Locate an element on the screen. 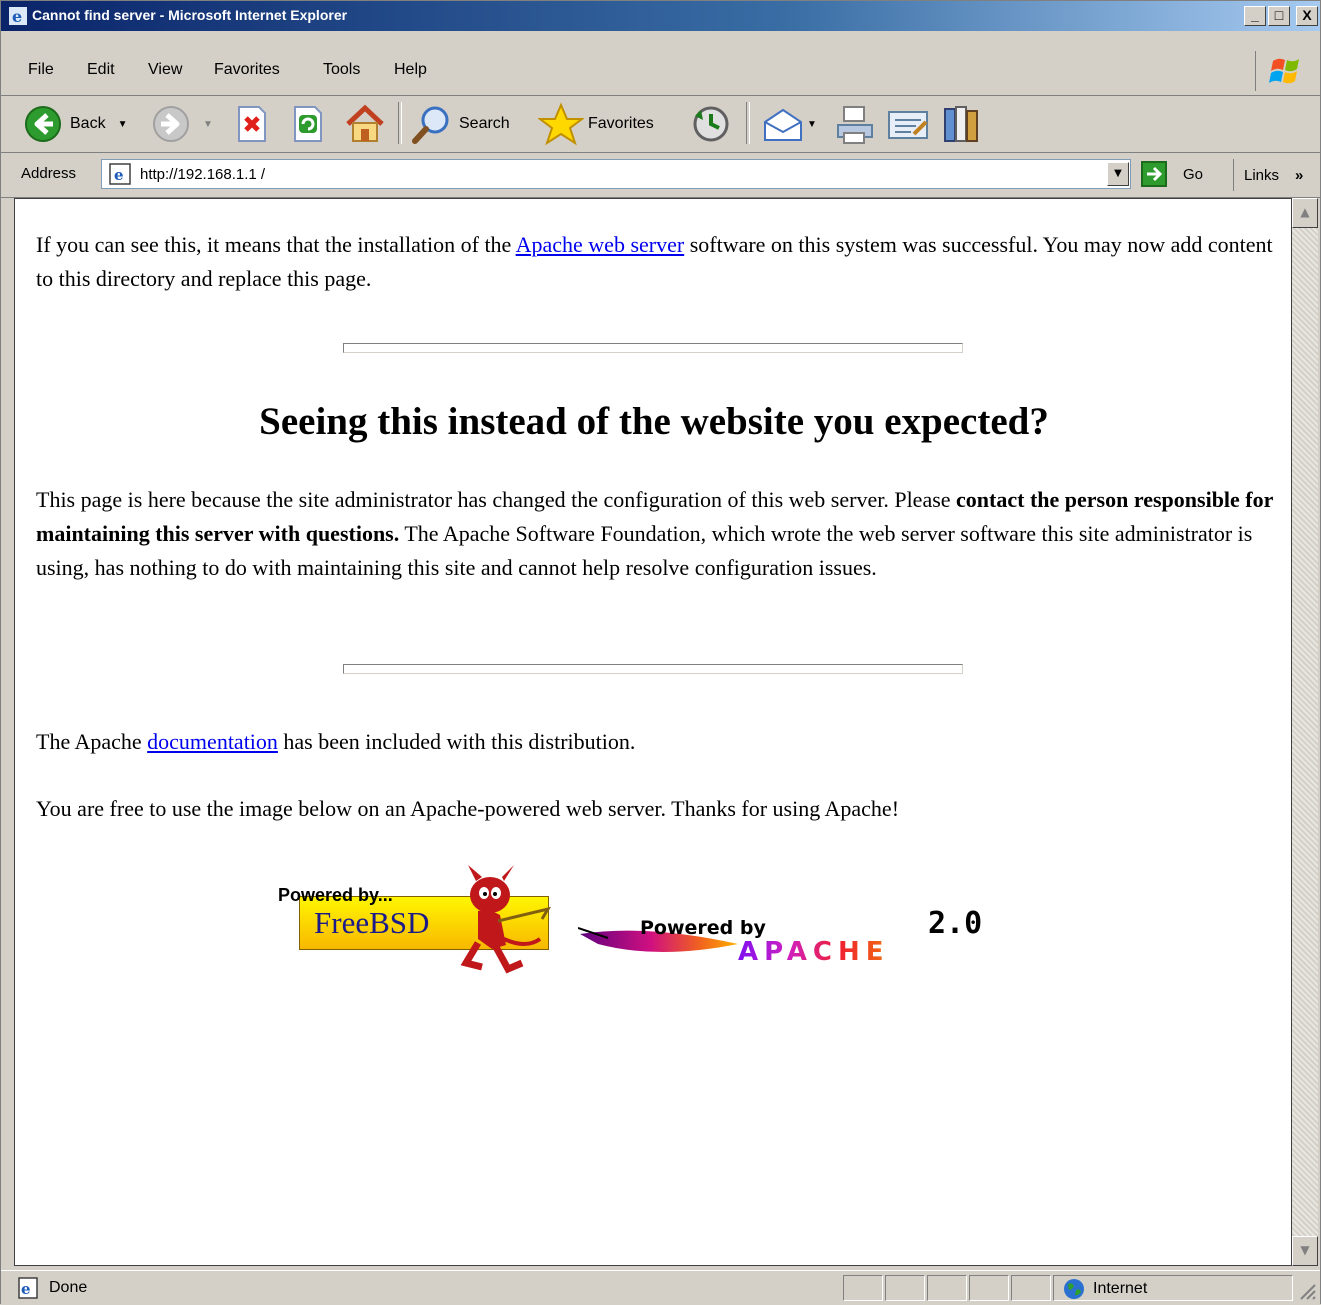 Image resolution: width=1321 pixels, height=1305 pixels. page-icon: e is located at coordinates (120, 174).